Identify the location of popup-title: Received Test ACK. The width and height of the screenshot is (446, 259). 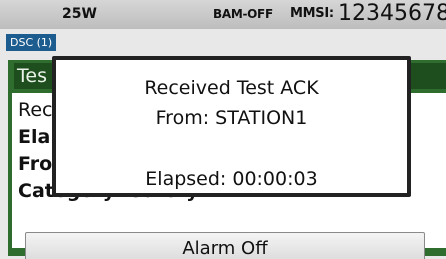
(231, 88).